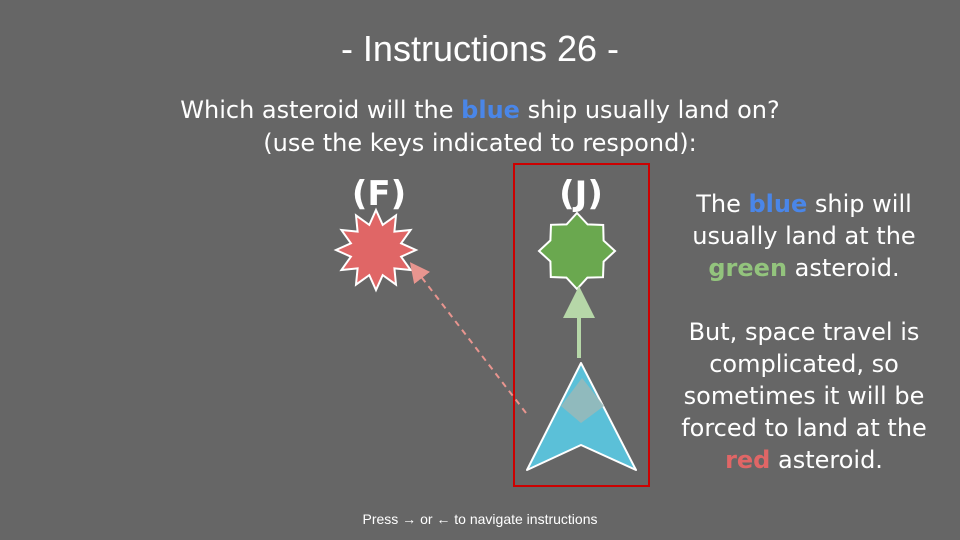 The image size is (960, 540). I want to click on green-word: green, so click(748, 268).